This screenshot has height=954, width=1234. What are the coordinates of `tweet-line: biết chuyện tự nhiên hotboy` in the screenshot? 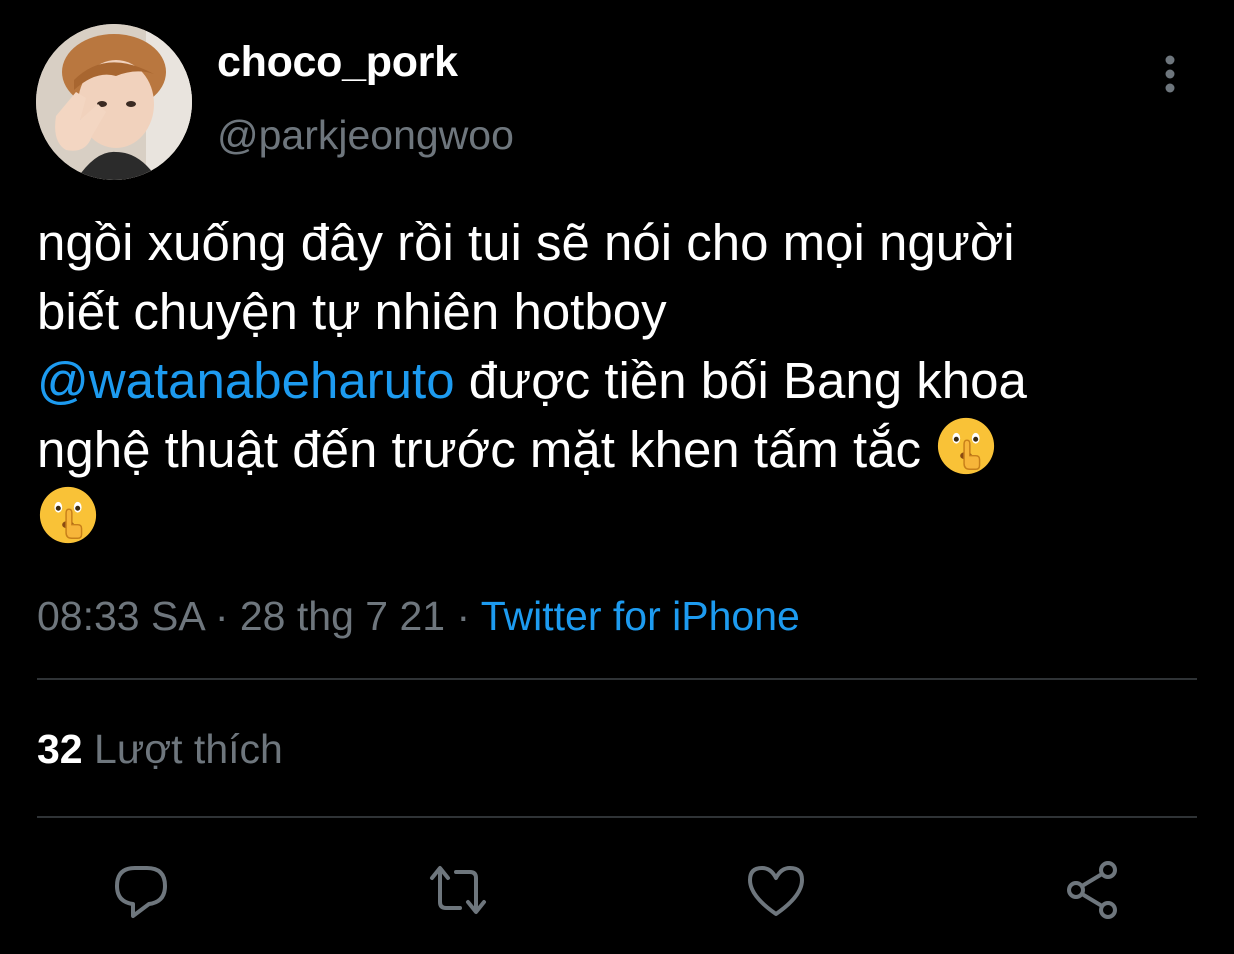 It's located at (352, 311).